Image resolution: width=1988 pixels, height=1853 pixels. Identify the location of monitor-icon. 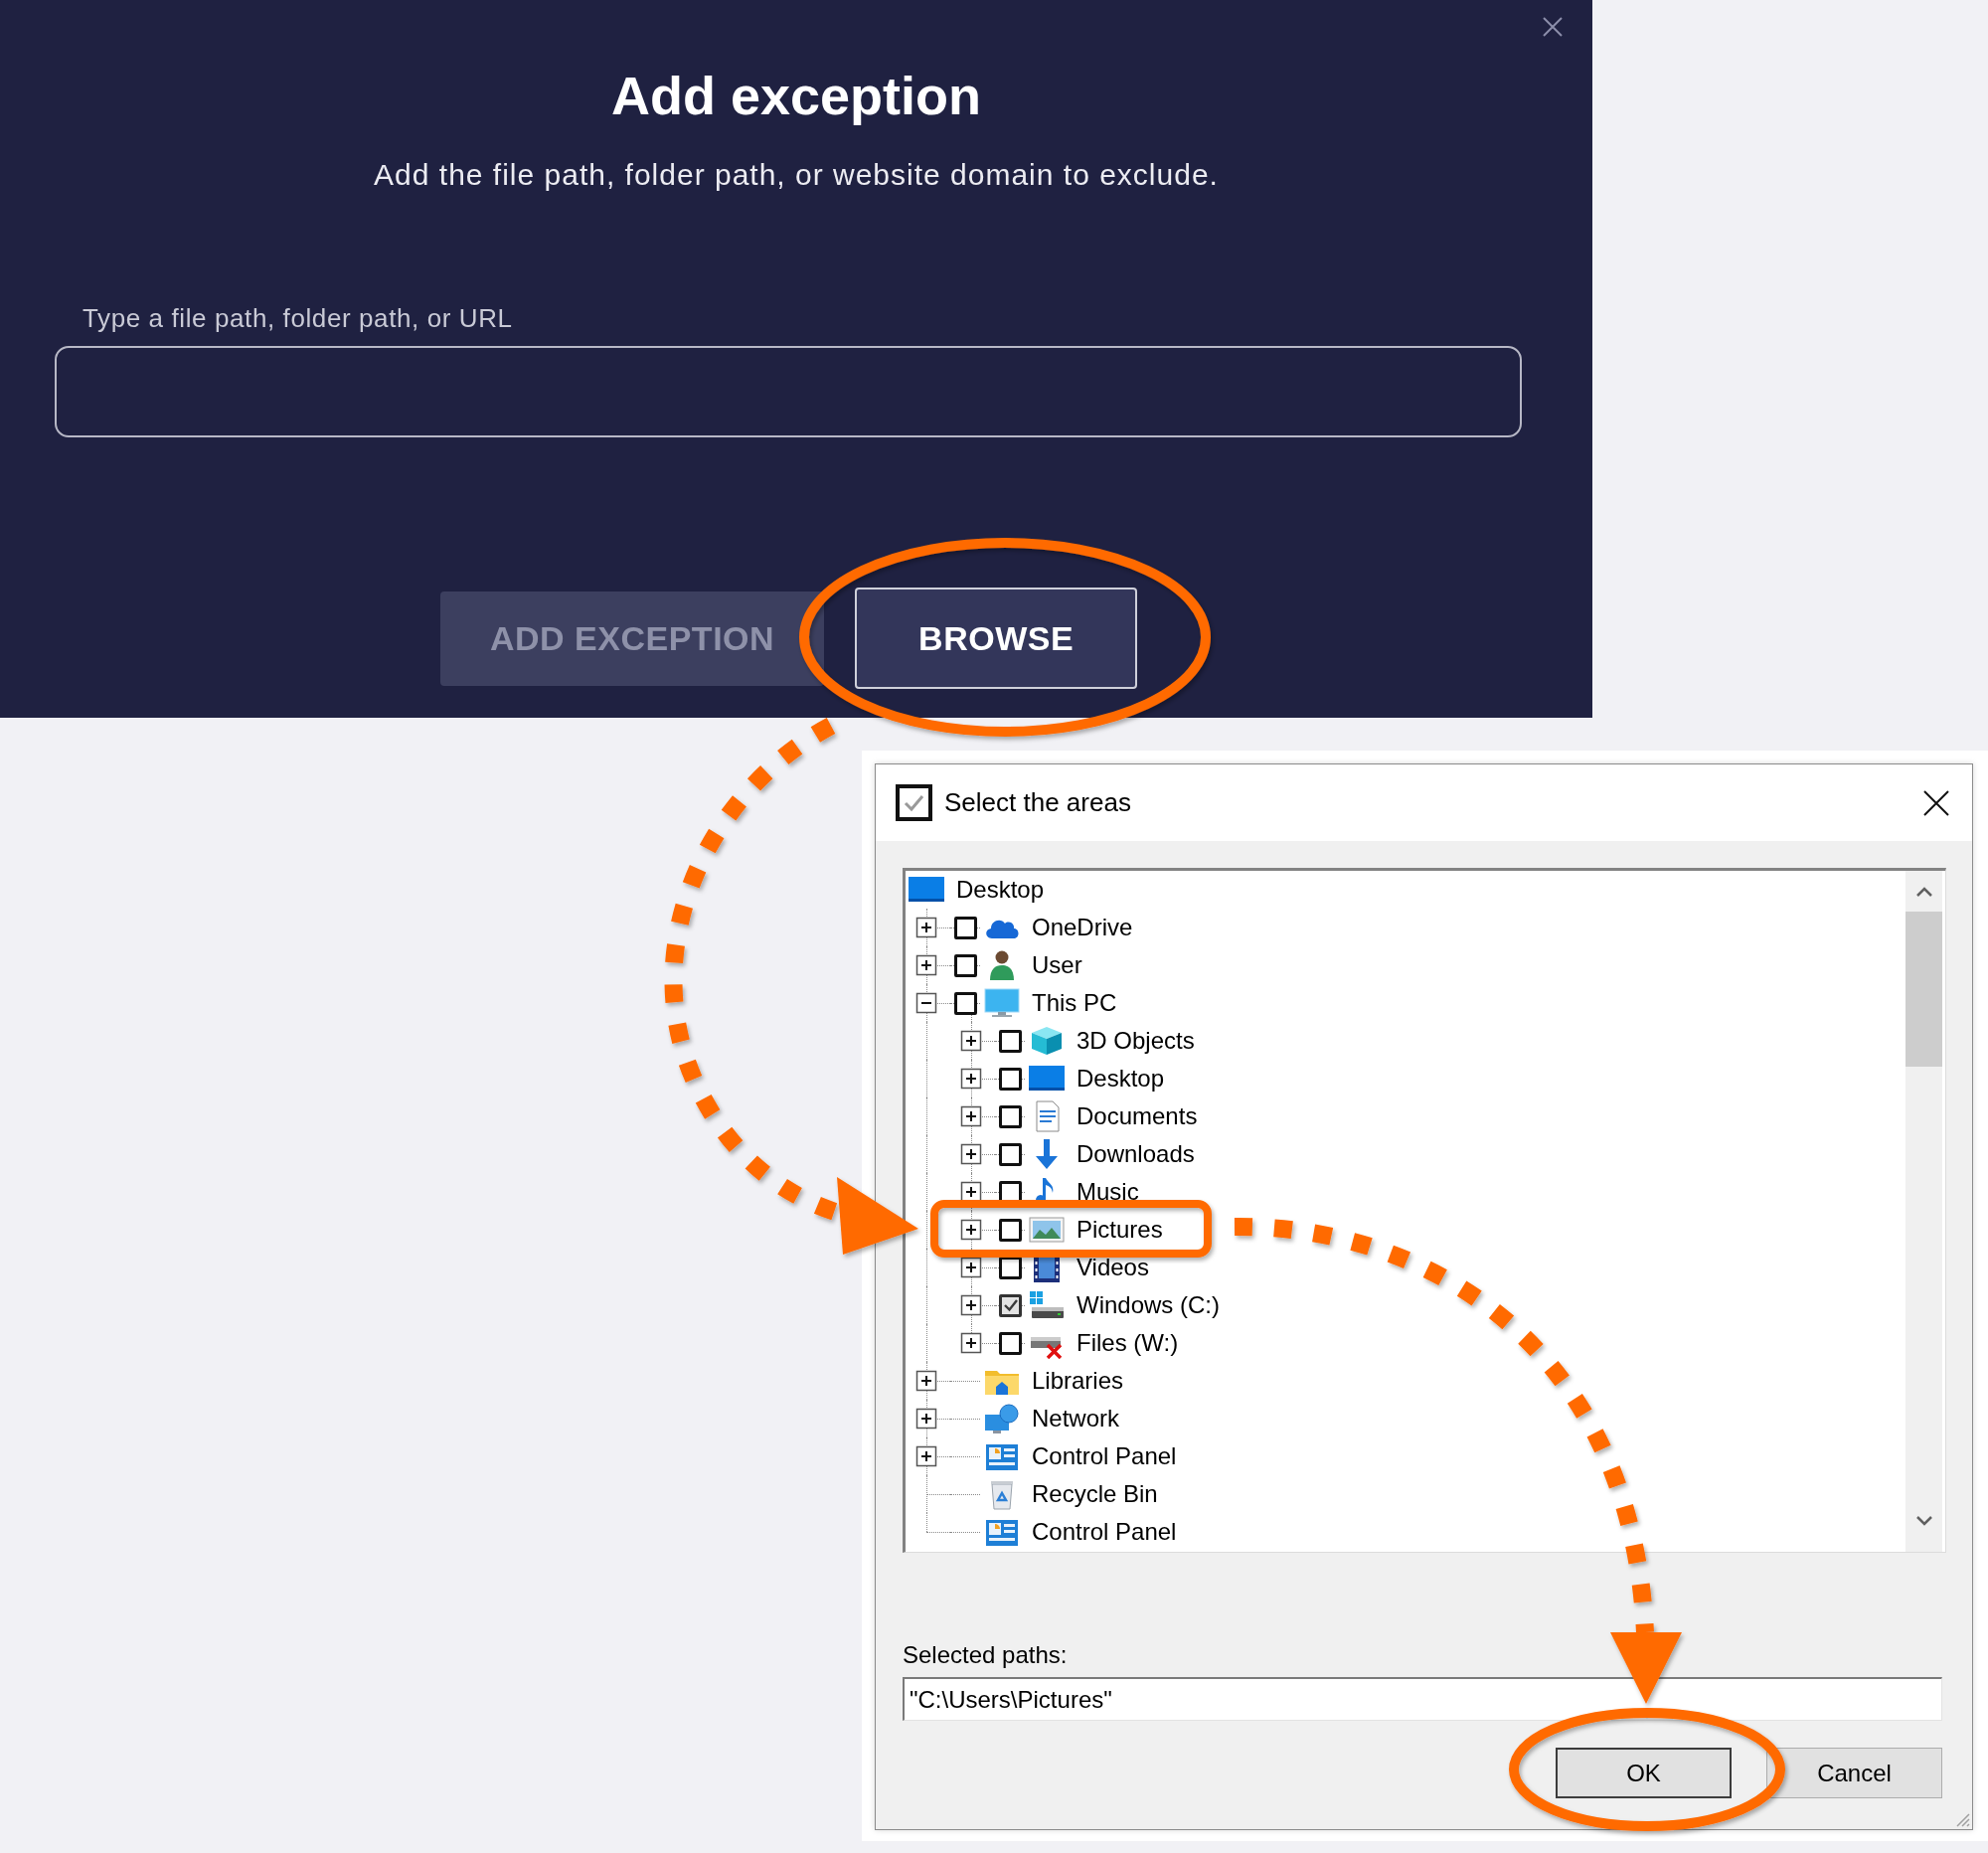
(1002, 1003).